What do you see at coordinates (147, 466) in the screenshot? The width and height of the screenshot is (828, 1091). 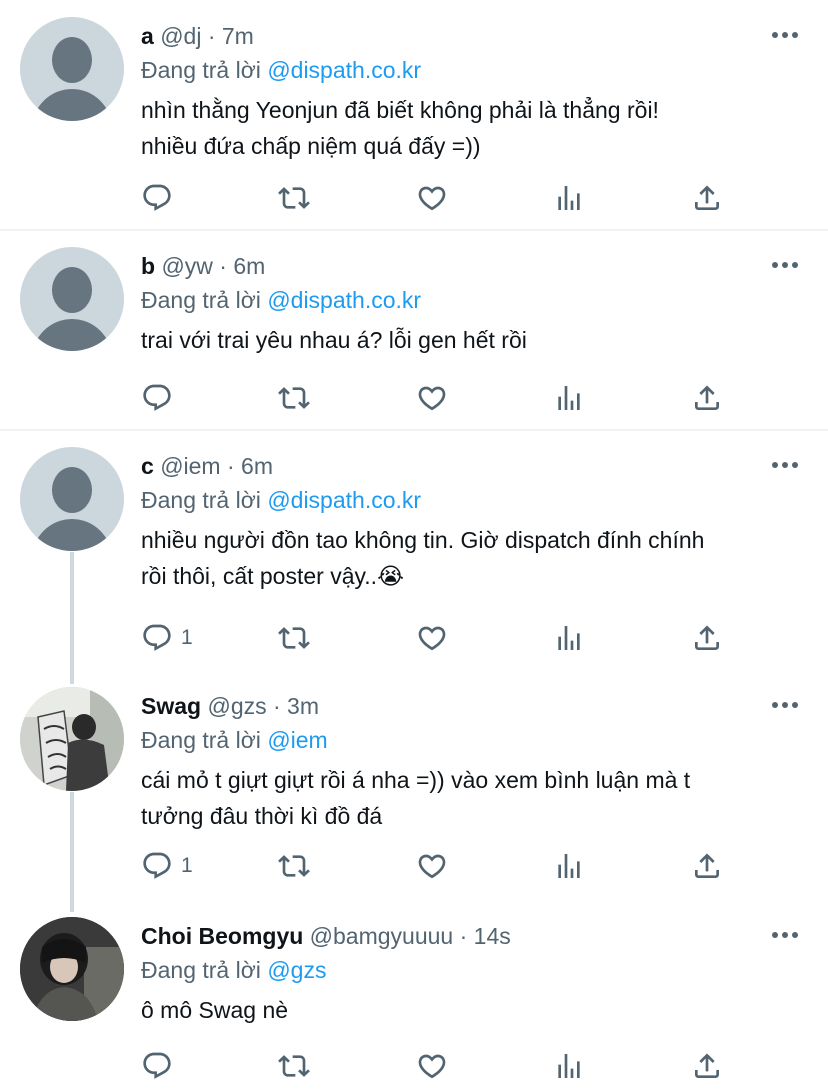 I see `display-name: c` at bounding box center [147, 466].